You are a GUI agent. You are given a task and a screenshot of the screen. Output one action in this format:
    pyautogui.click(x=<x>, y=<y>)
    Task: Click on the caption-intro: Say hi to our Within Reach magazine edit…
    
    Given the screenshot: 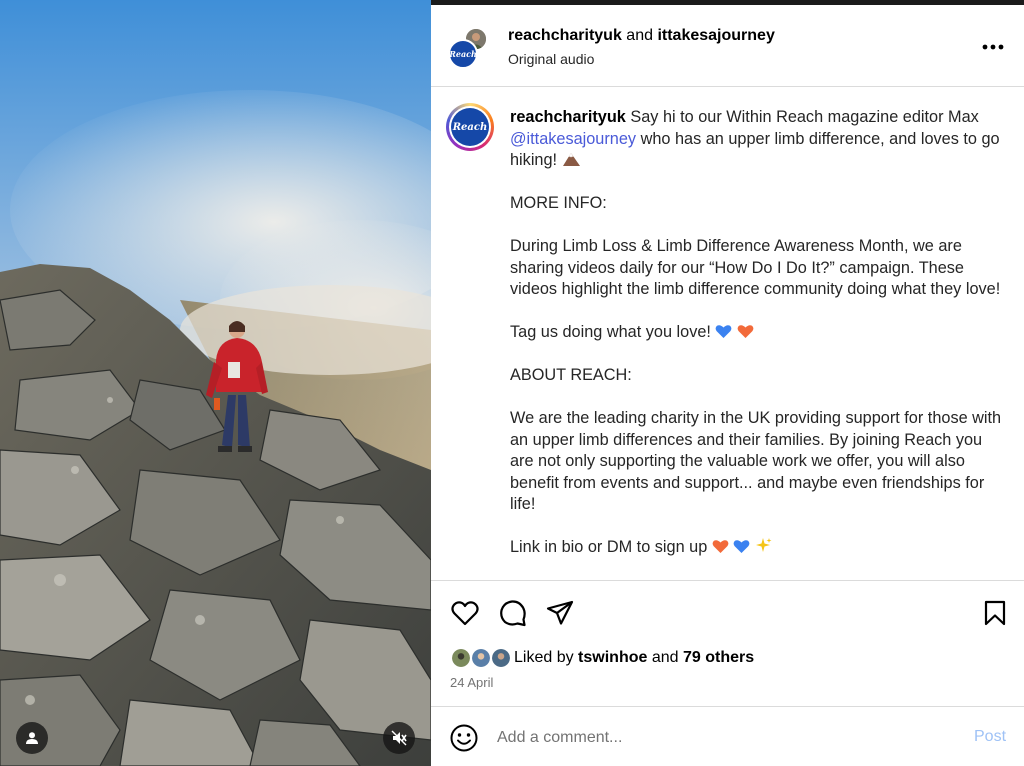 What is the action you would take?
    pyautogui.click(x=804, y=117)
    